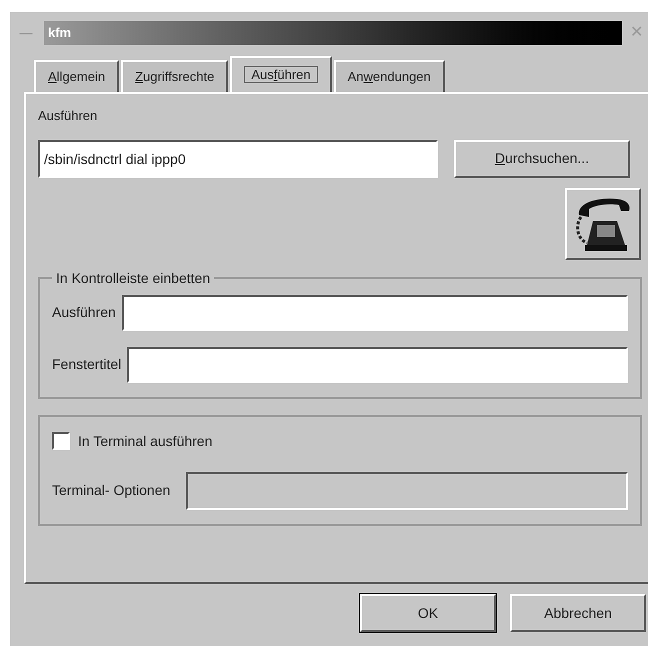 The image size is (648, 646). I want to click on tab: Anwendungen, so click(389, 76).